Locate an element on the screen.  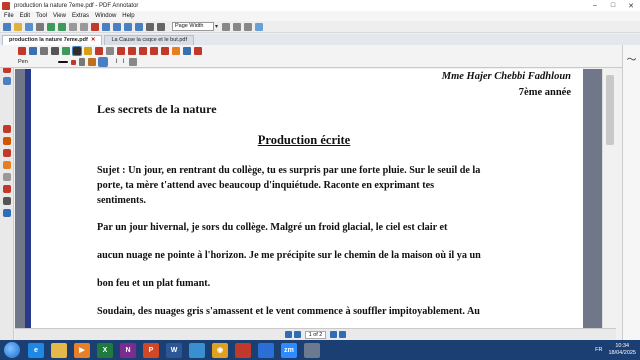
tab-label: production la nature 7eme.pdf is located at coordinates (48, 40).